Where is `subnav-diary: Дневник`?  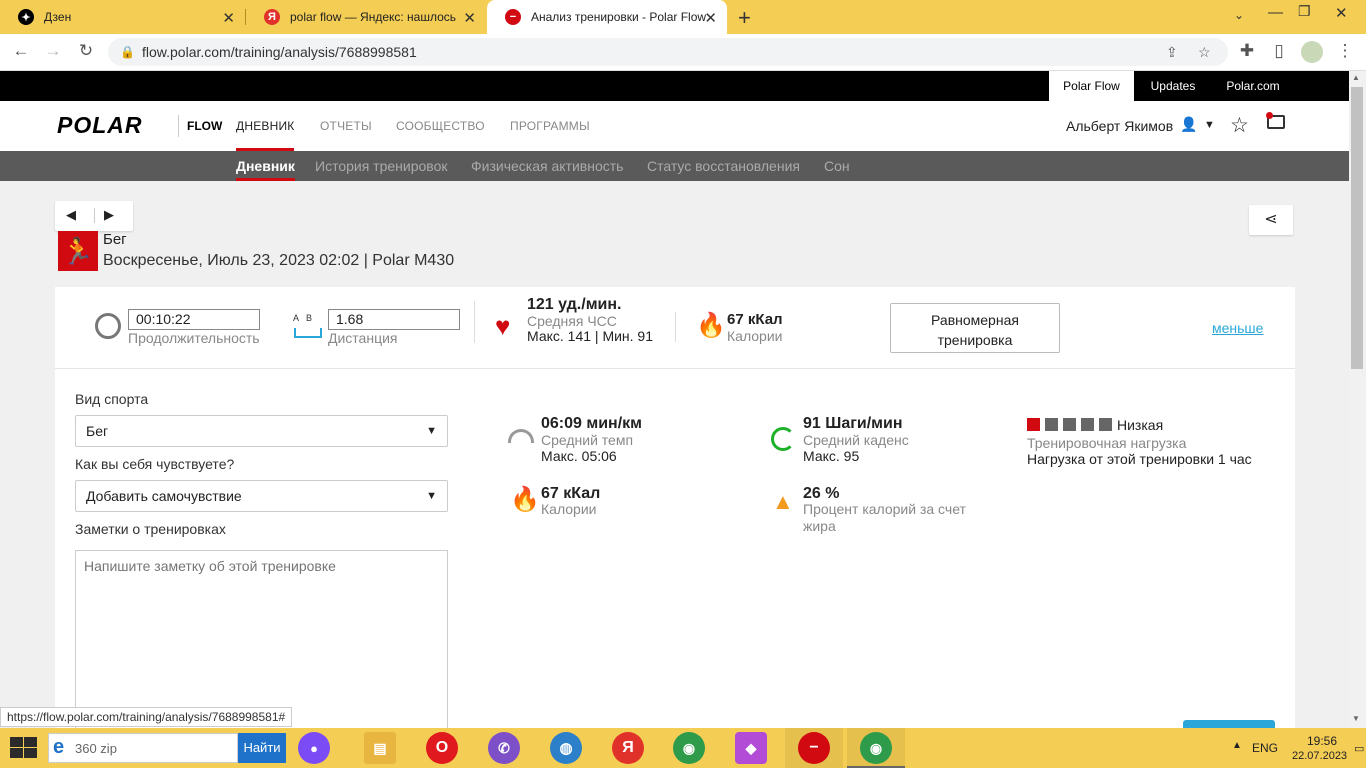
subnav-diary: Дневник is located at coordinates (265, 169).